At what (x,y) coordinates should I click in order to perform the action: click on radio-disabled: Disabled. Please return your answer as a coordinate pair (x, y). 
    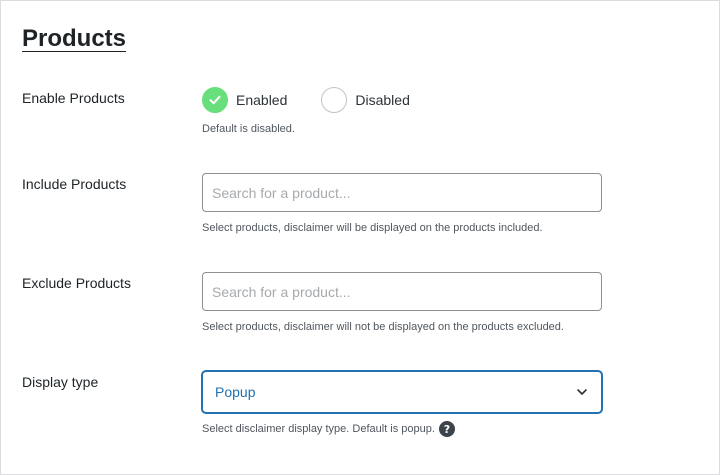
    Looking at the image, I should click on (365, 100).